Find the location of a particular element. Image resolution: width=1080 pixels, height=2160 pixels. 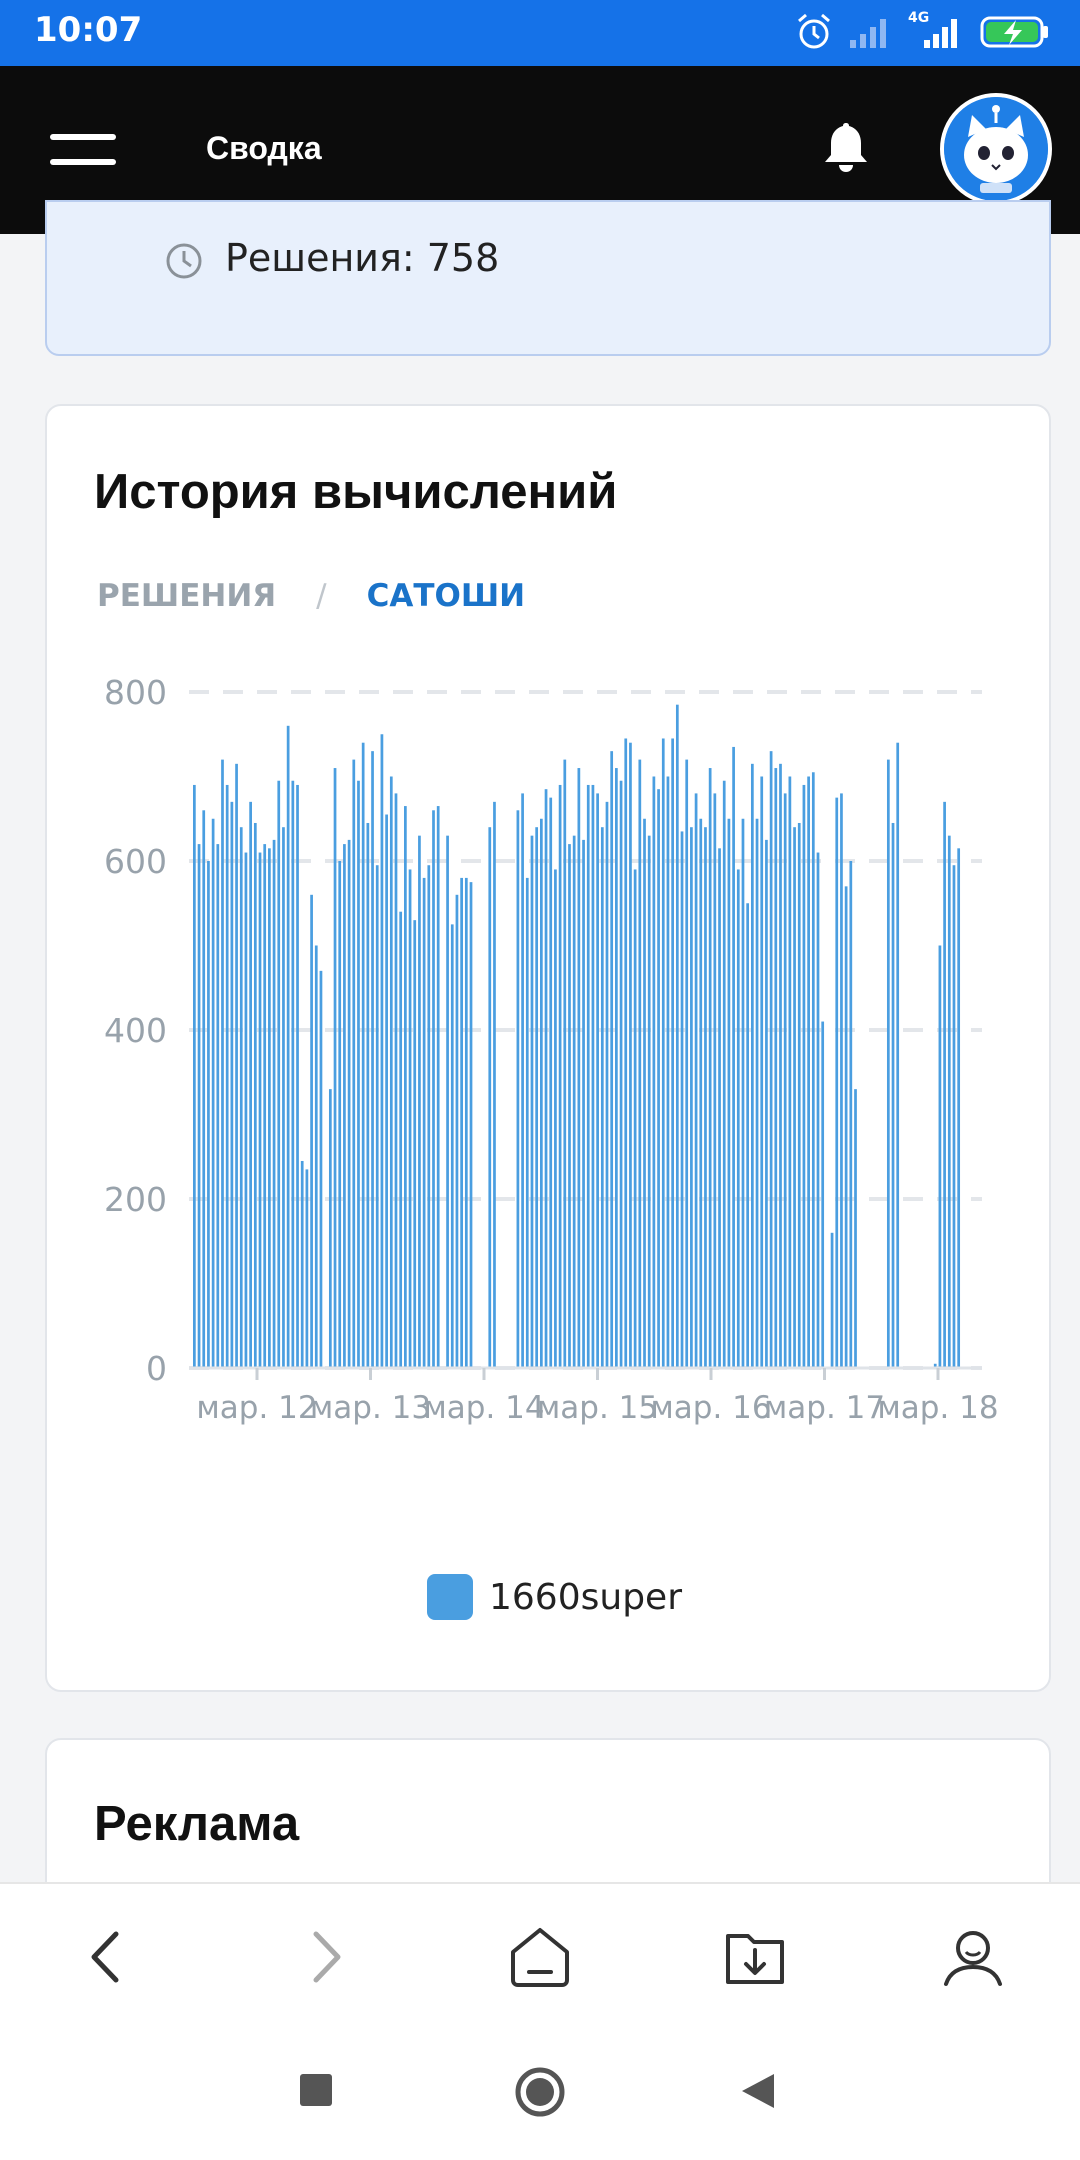

chart-legend: 1660super is located at coordinates (554, 1597).